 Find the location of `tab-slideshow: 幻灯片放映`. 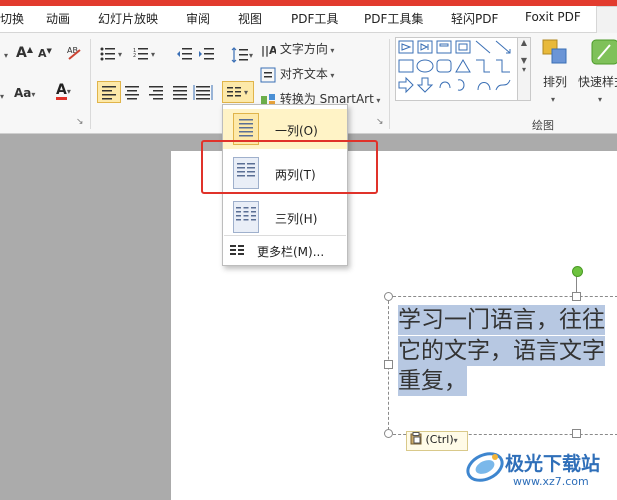

tab-slideshow: 幻灯片放映 is located at coordinates (128, 18).